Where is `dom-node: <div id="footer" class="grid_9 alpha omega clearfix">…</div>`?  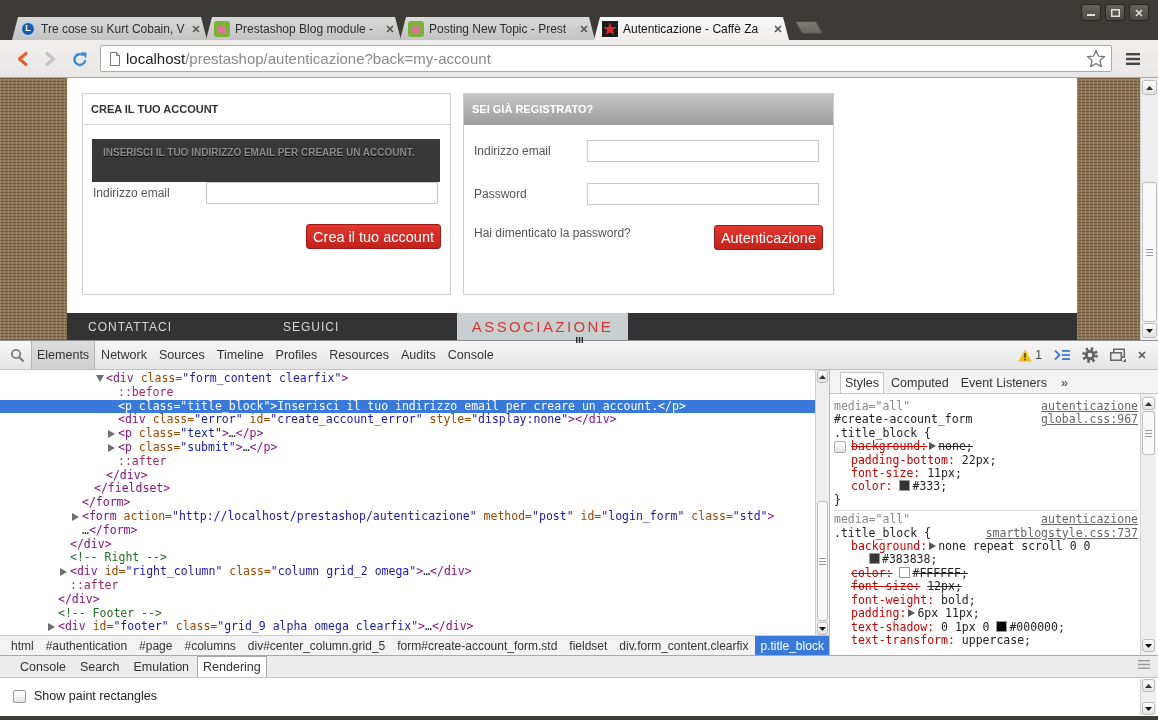
dom-node: <div id="footer" class="grid_9 alpha omega clearfix">…</div> is located at coordinates (266, 627).